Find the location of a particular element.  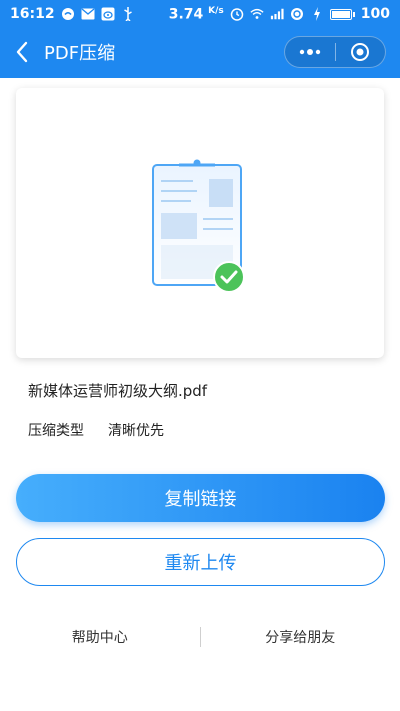

wifi-icon is located at coordinates (257, 14).